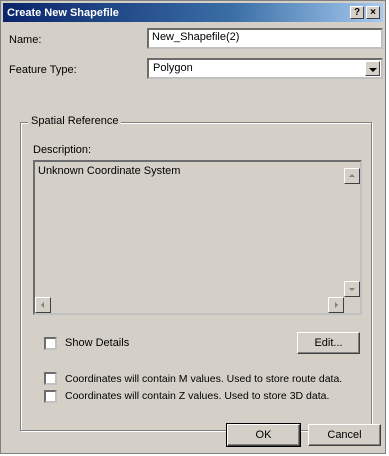 The height and width of the screenshot is (456, 389). Describe the element at coordinates (173, 68) in the screenshot. I see `feature-type-value: Polygon` at that location.